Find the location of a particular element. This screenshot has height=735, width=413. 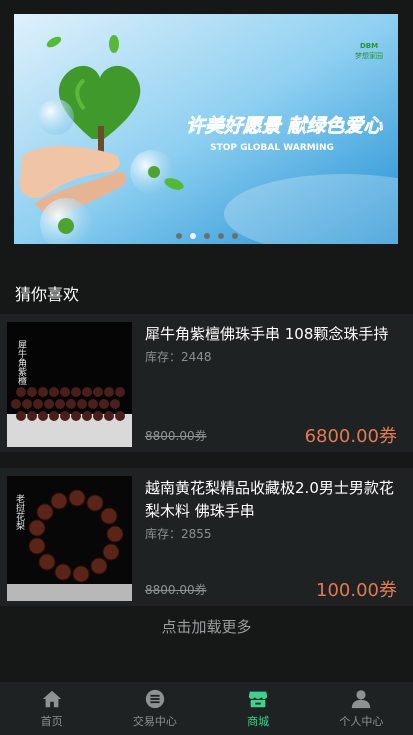

tab-personal-center: 个人中心 is located at coordinates (361, 708).